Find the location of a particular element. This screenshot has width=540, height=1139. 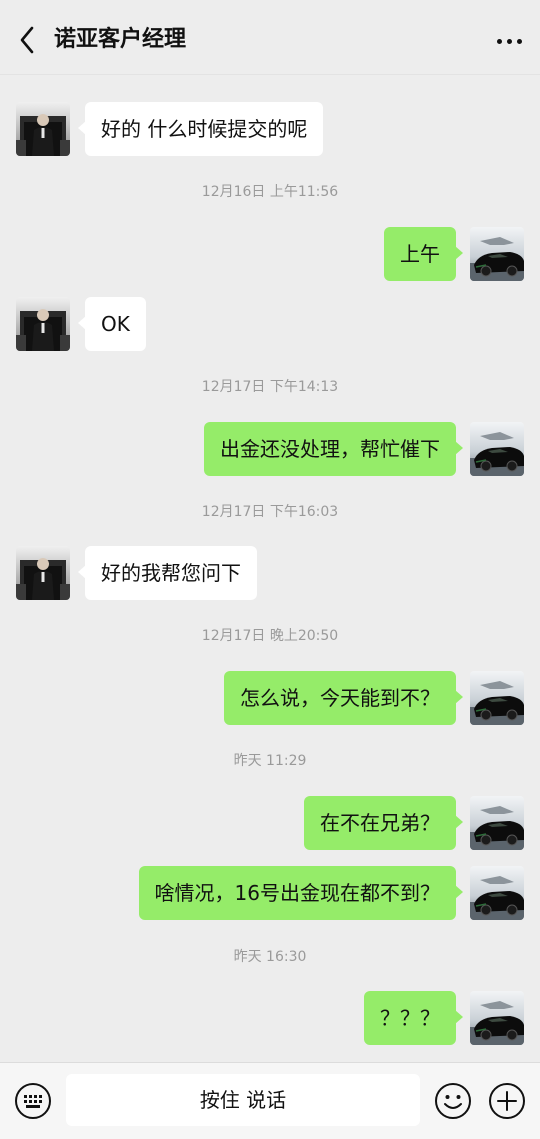

outgoing-message: 怎么说，今天能到不？ is located at coordinates (343, 698).